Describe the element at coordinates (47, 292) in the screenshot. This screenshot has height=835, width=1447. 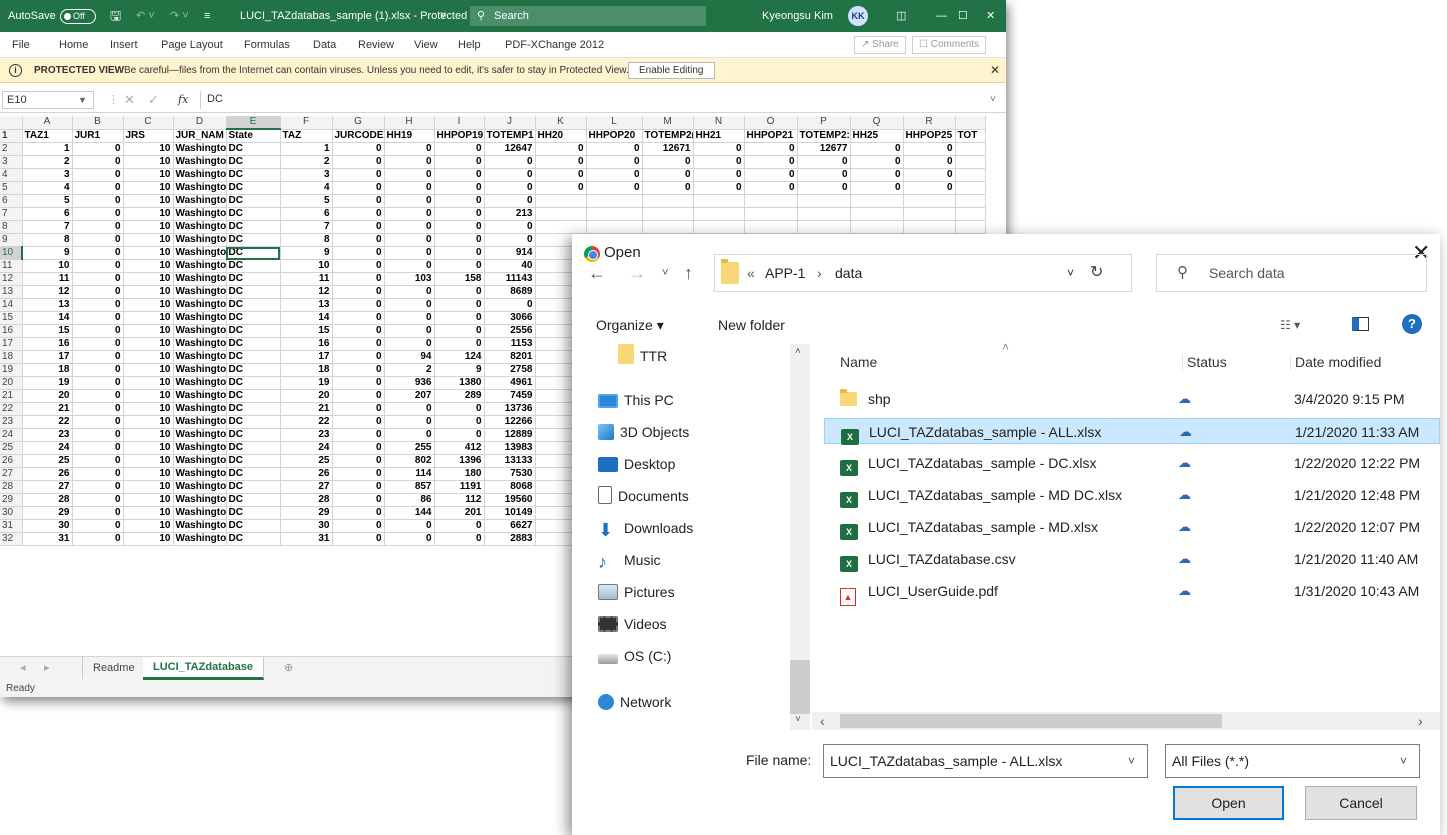
I see `table-cell: 12` at that location.